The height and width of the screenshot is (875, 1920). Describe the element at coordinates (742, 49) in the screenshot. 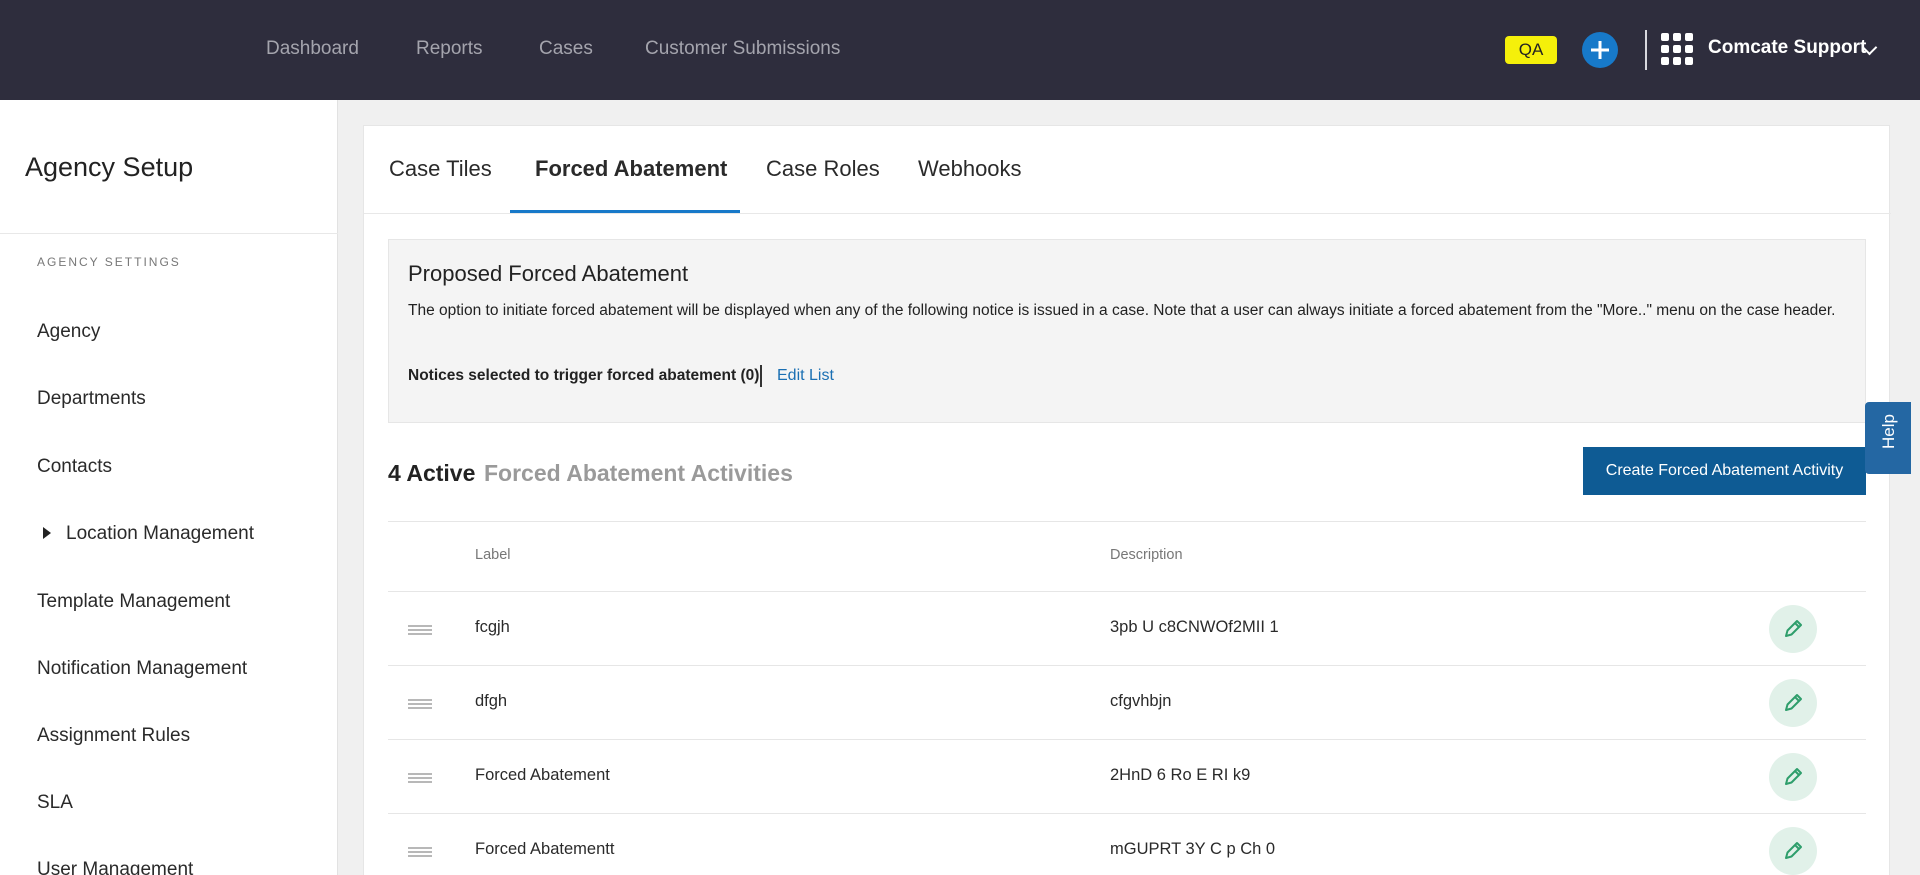

I see `nav-customer-submissions: Customer Submissions` at that location.